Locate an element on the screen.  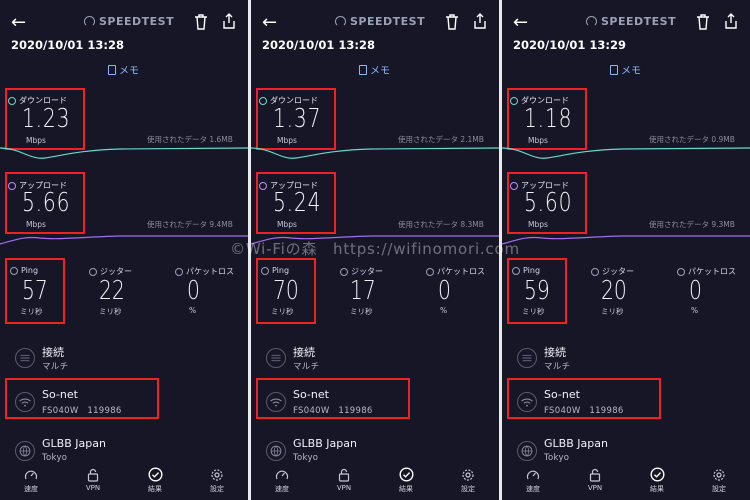
device-name: FS040W 119986 is located at coordinates (82, 411).